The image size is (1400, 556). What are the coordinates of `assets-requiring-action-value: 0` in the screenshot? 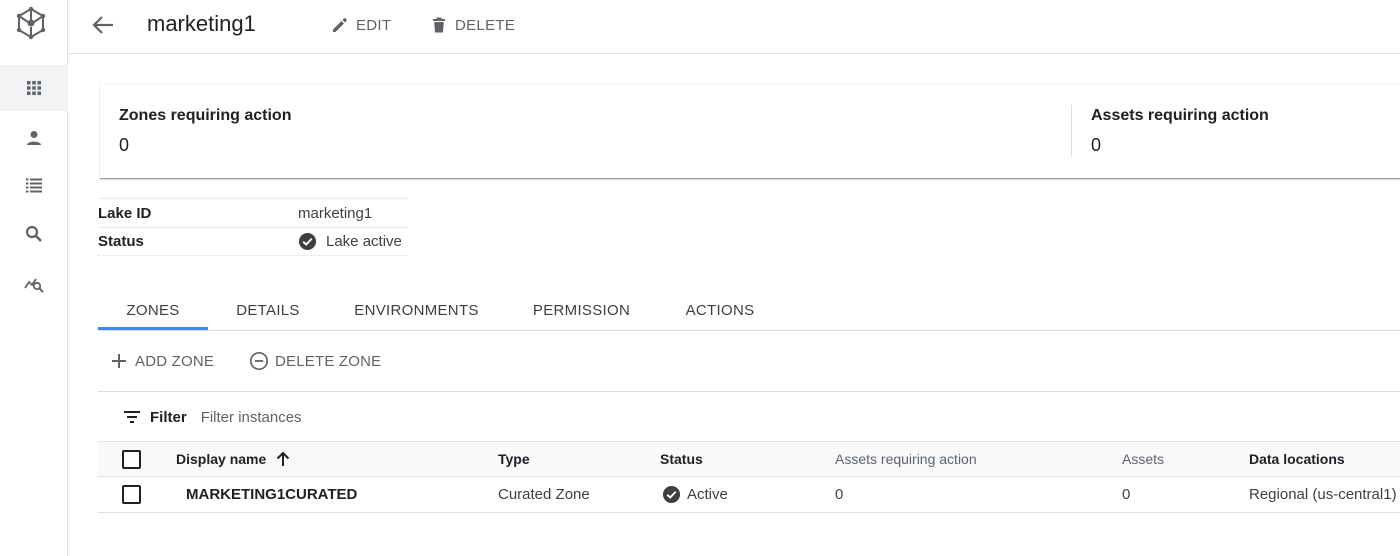 It's located at (1096, 145).